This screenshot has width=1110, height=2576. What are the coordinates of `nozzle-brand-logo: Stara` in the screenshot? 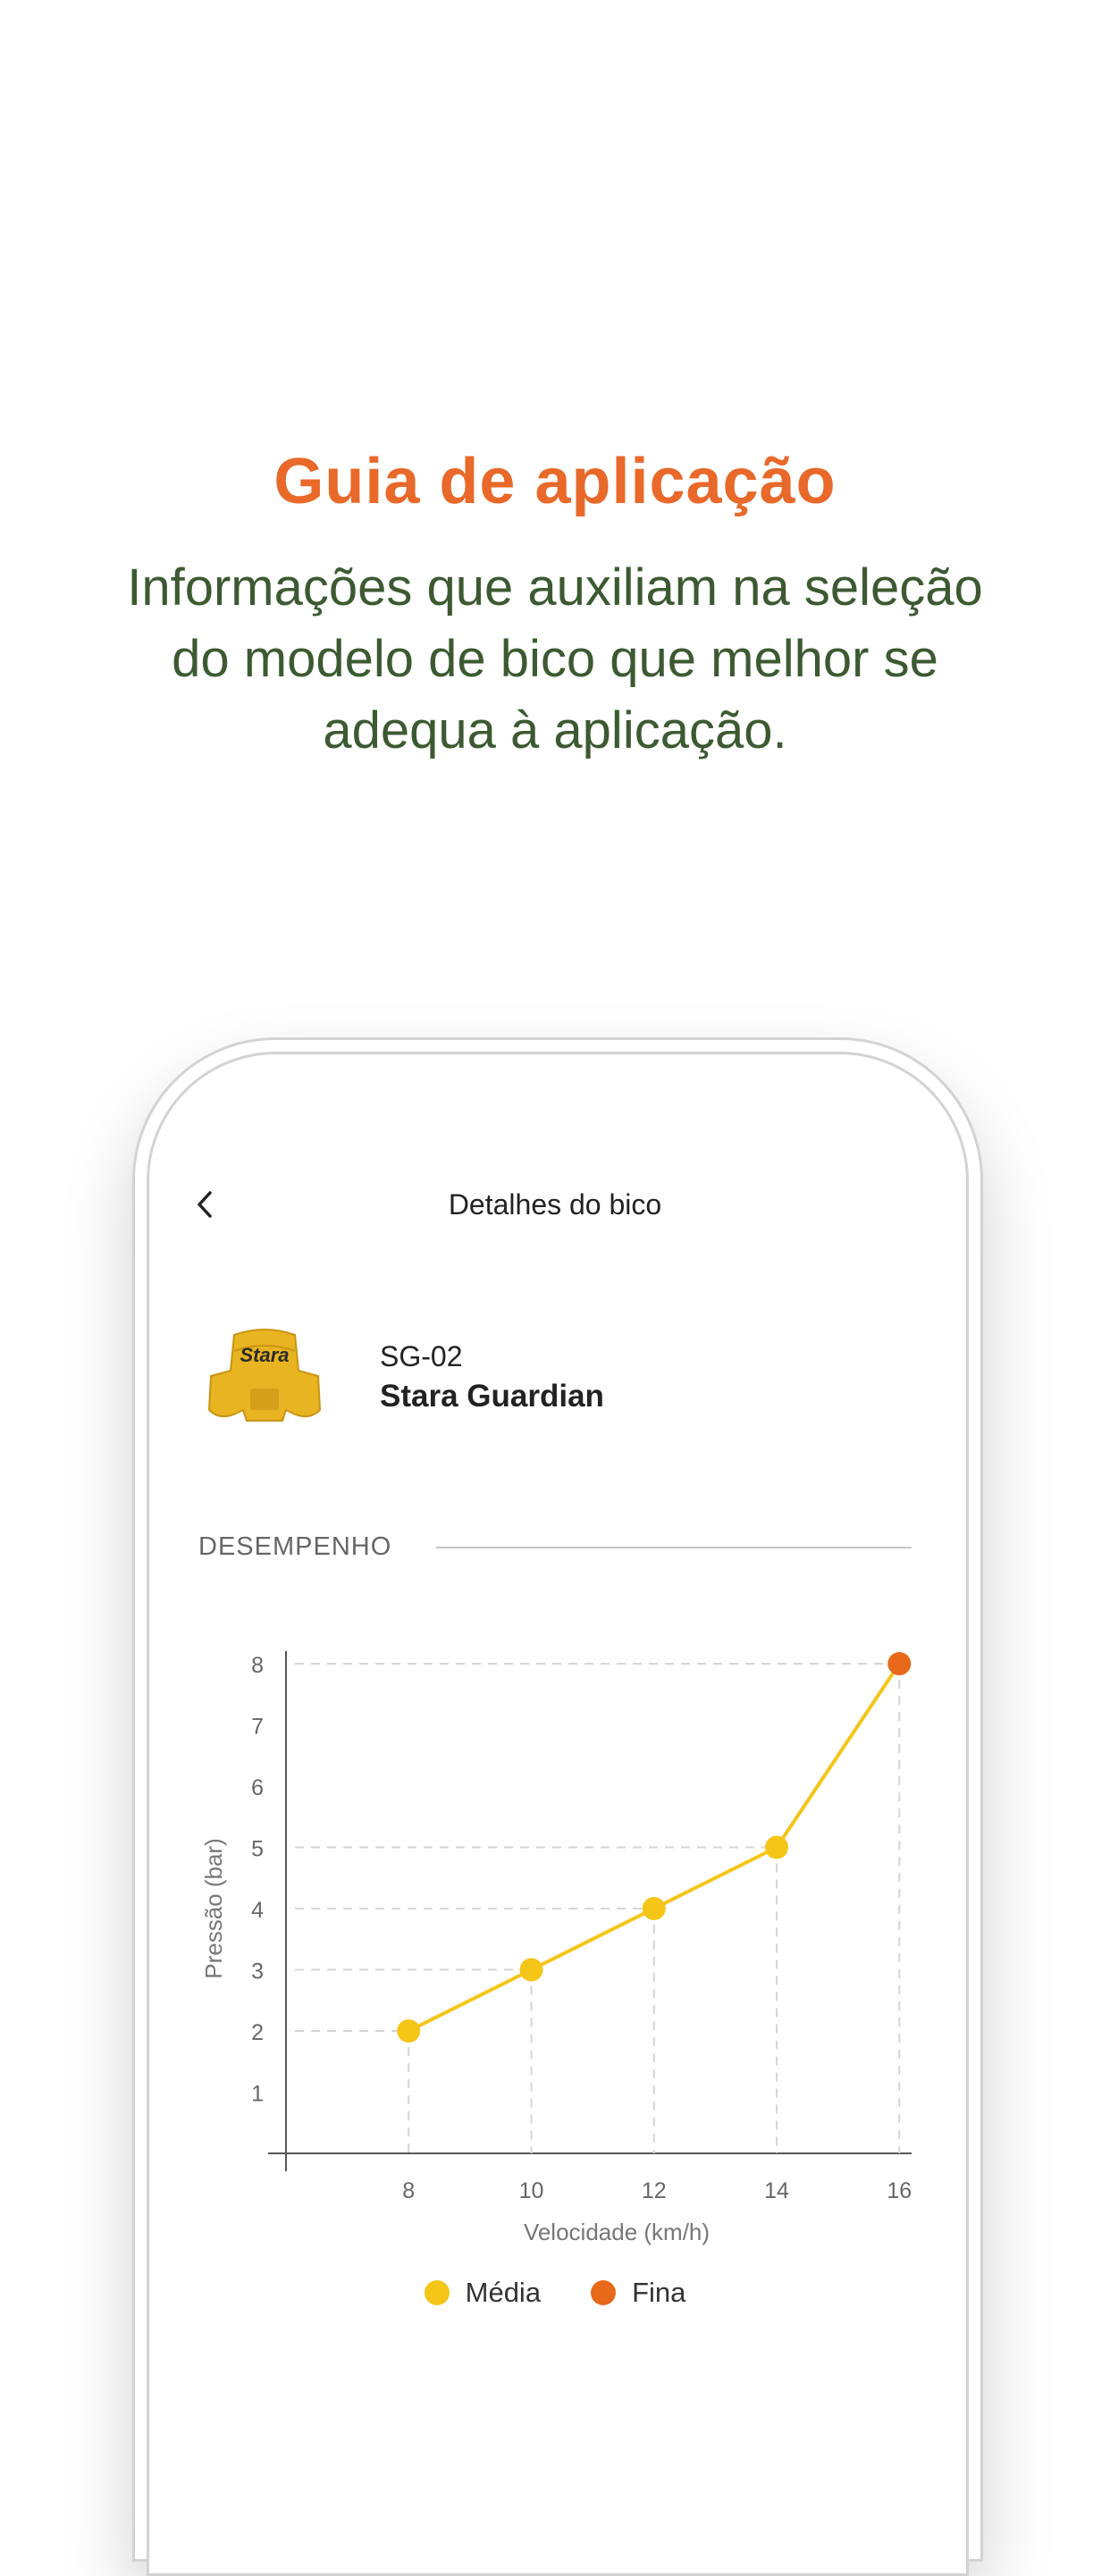 It's located at (264, 1355).